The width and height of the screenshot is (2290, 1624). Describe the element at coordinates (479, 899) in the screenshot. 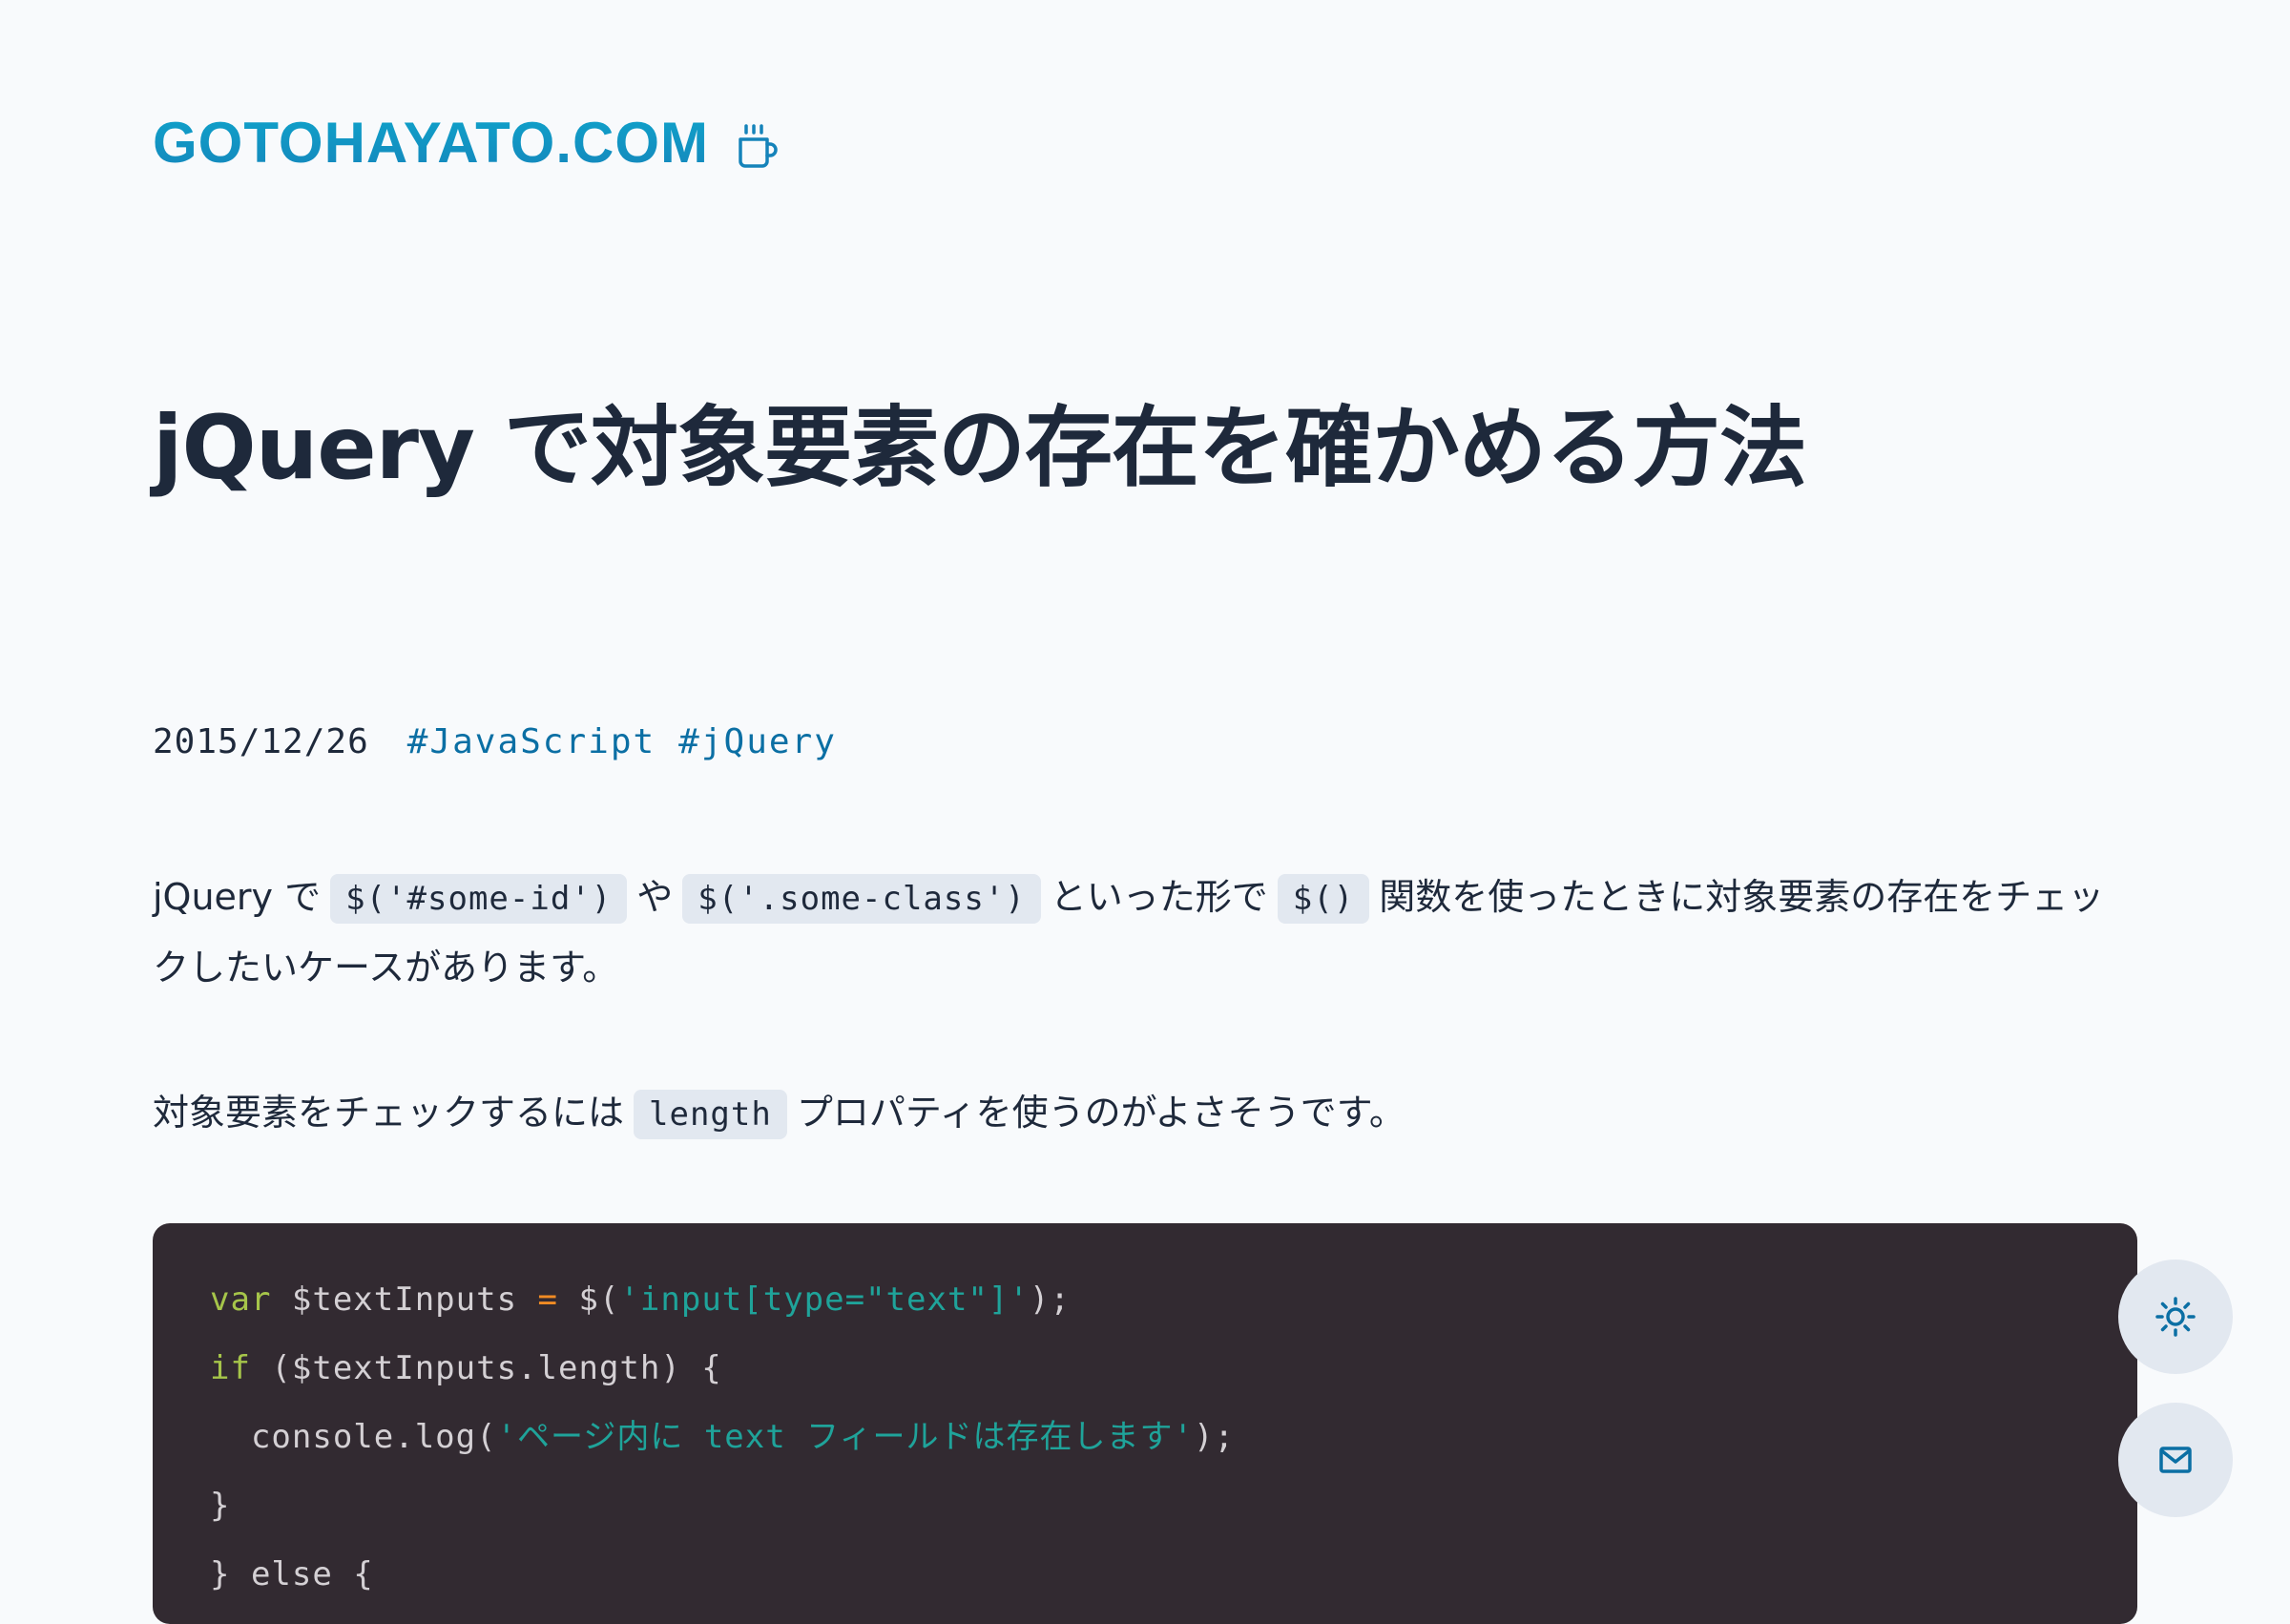

I see `inline-code-some-id: $('#some-id')` at that location.